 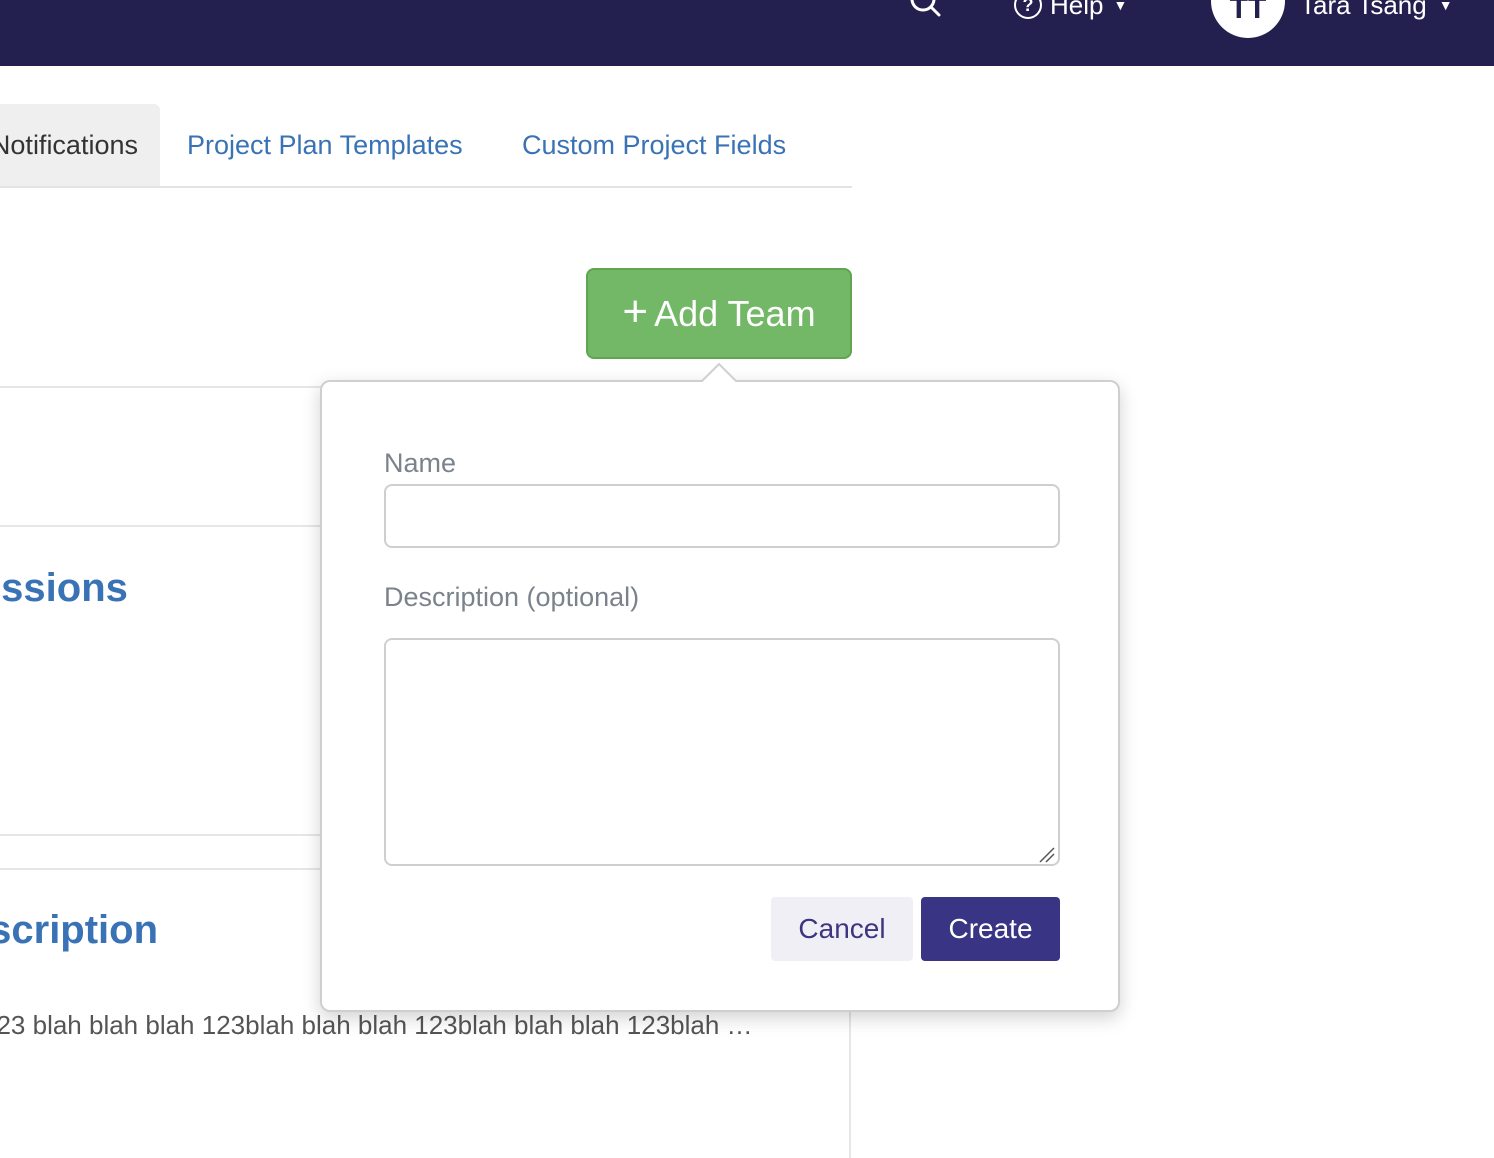 What do you see at coordinates (79, 930) in the screenshot?
I see `section-heading-description: Description` at bounding box center [79, 930].